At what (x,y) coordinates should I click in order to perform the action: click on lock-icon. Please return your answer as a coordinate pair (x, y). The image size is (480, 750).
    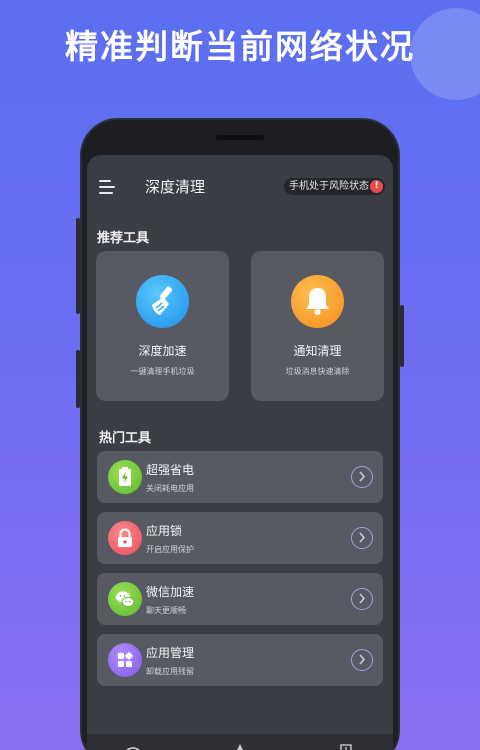
    Looking at the image, I should click on (125, 538).